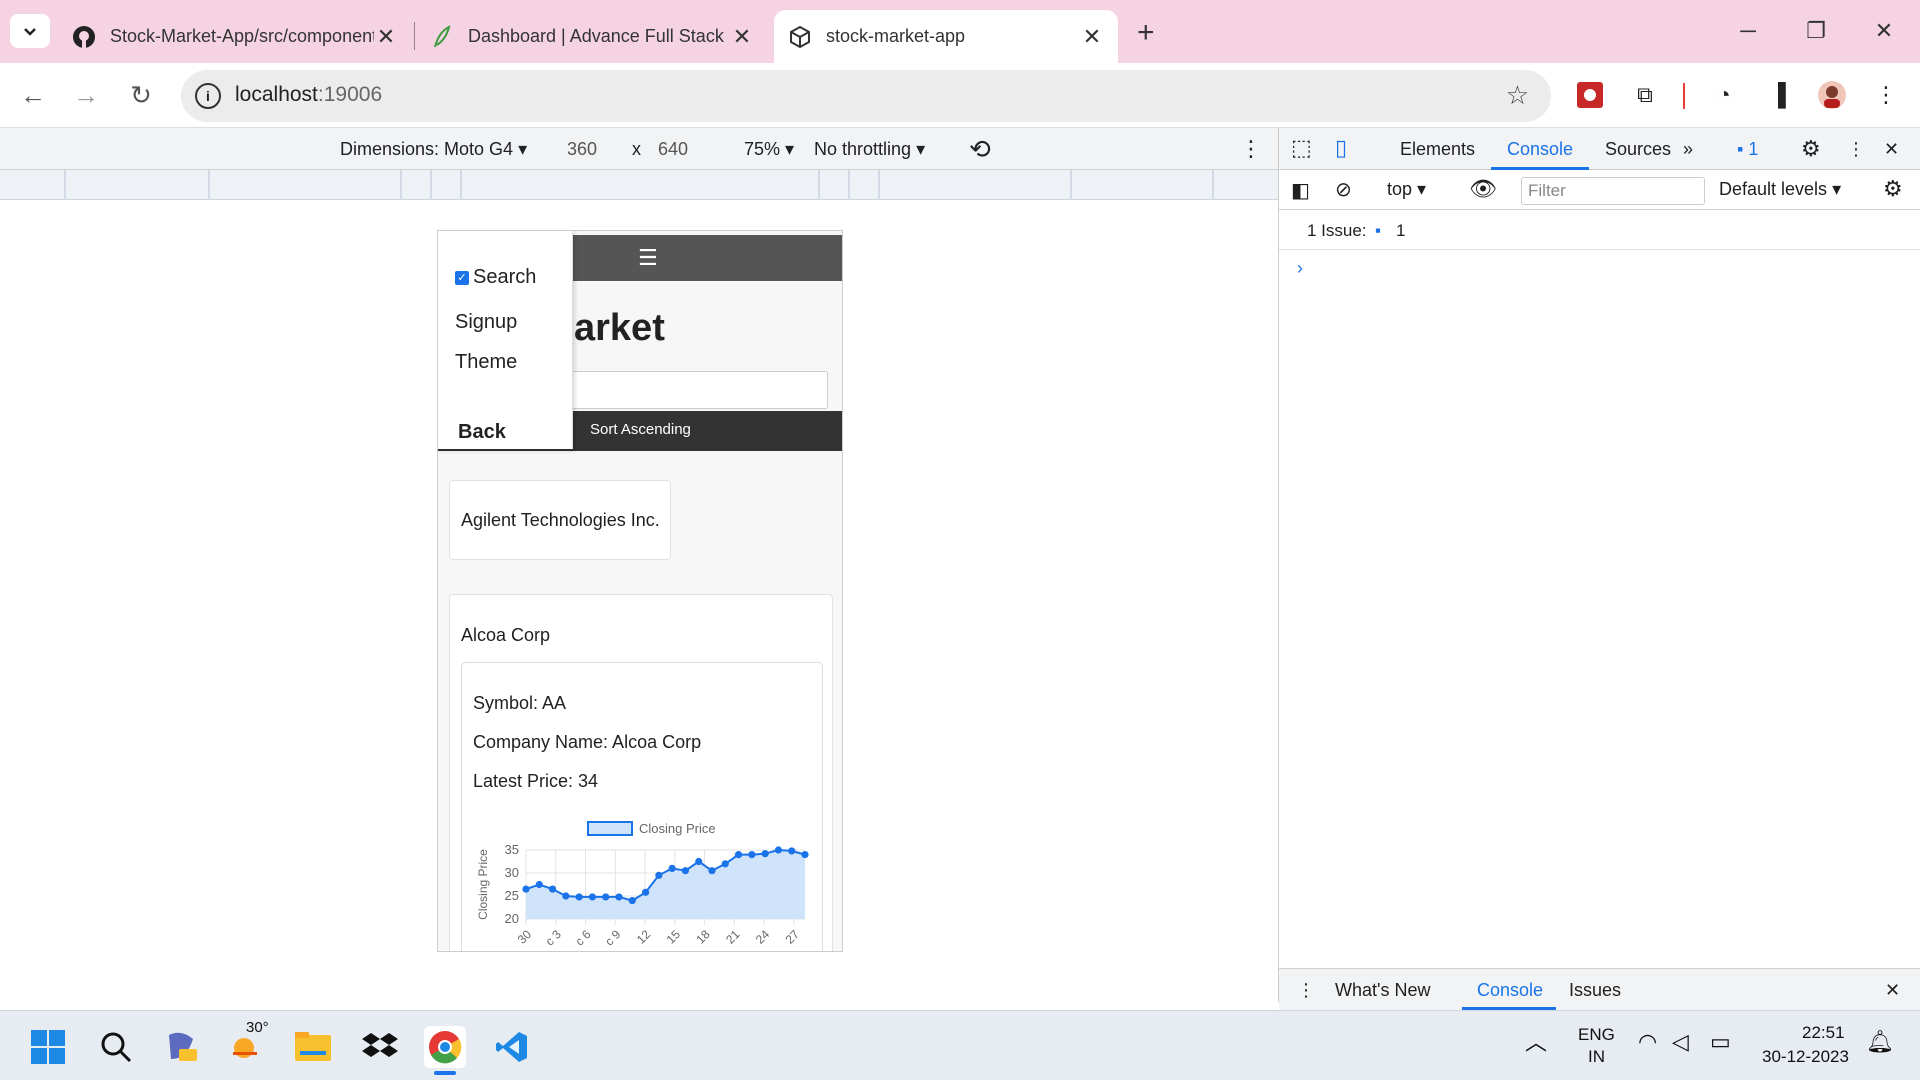 The width and height of the screenshot is (1920, 1080). What do you see at coordinates (1437, 149) in the screenshot?
I see `tab-elements: Elements` at bounding box center [1437, 149].